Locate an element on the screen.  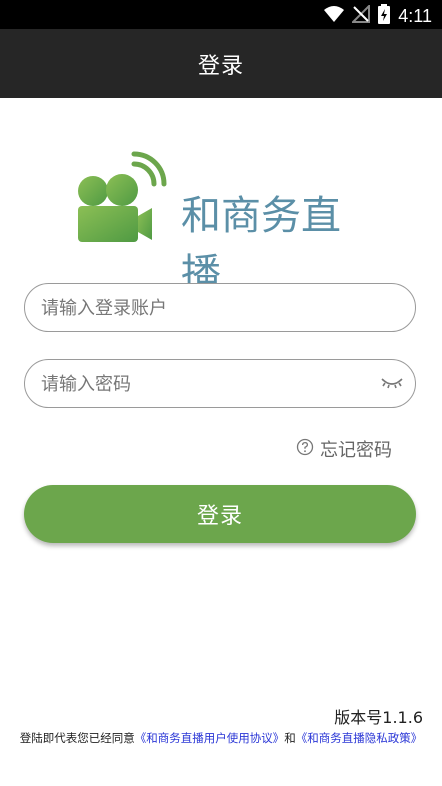
app-bar: 登录 is located at coordinates (221, 63).